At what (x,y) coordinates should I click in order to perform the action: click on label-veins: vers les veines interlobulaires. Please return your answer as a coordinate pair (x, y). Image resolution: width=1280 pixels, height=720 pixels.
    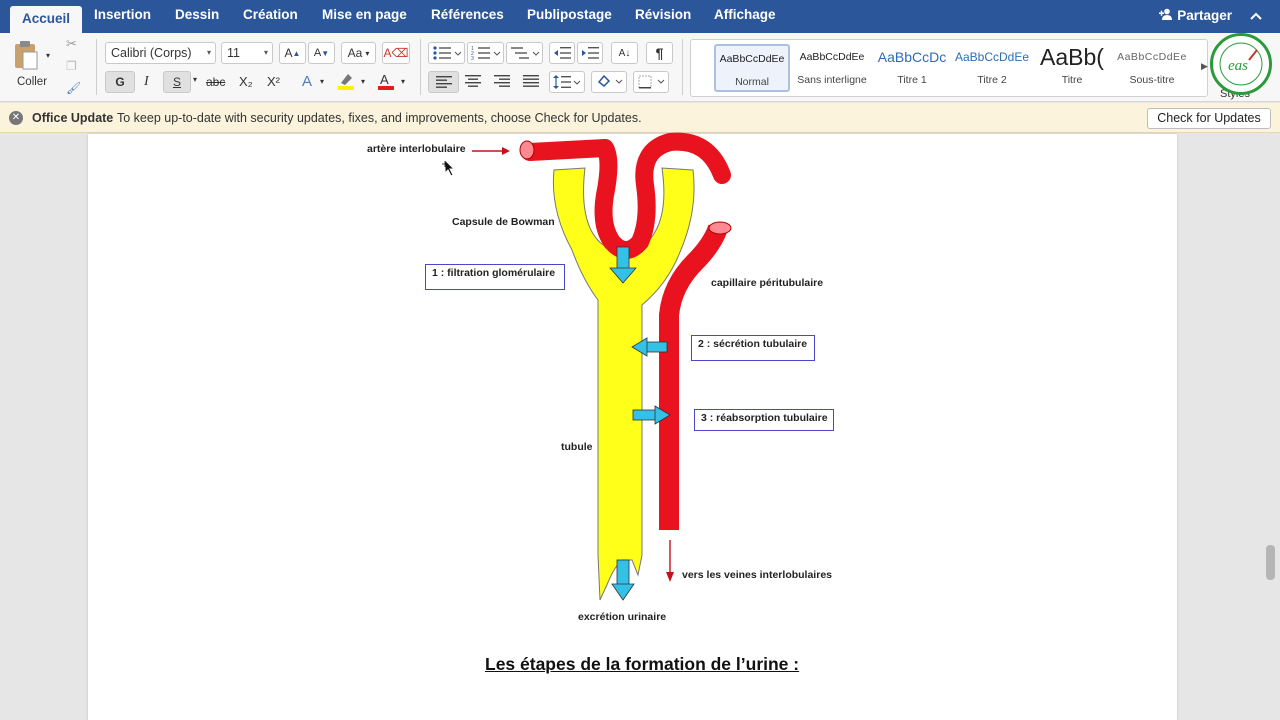
    Looking at the image, I should click on (757, 575).